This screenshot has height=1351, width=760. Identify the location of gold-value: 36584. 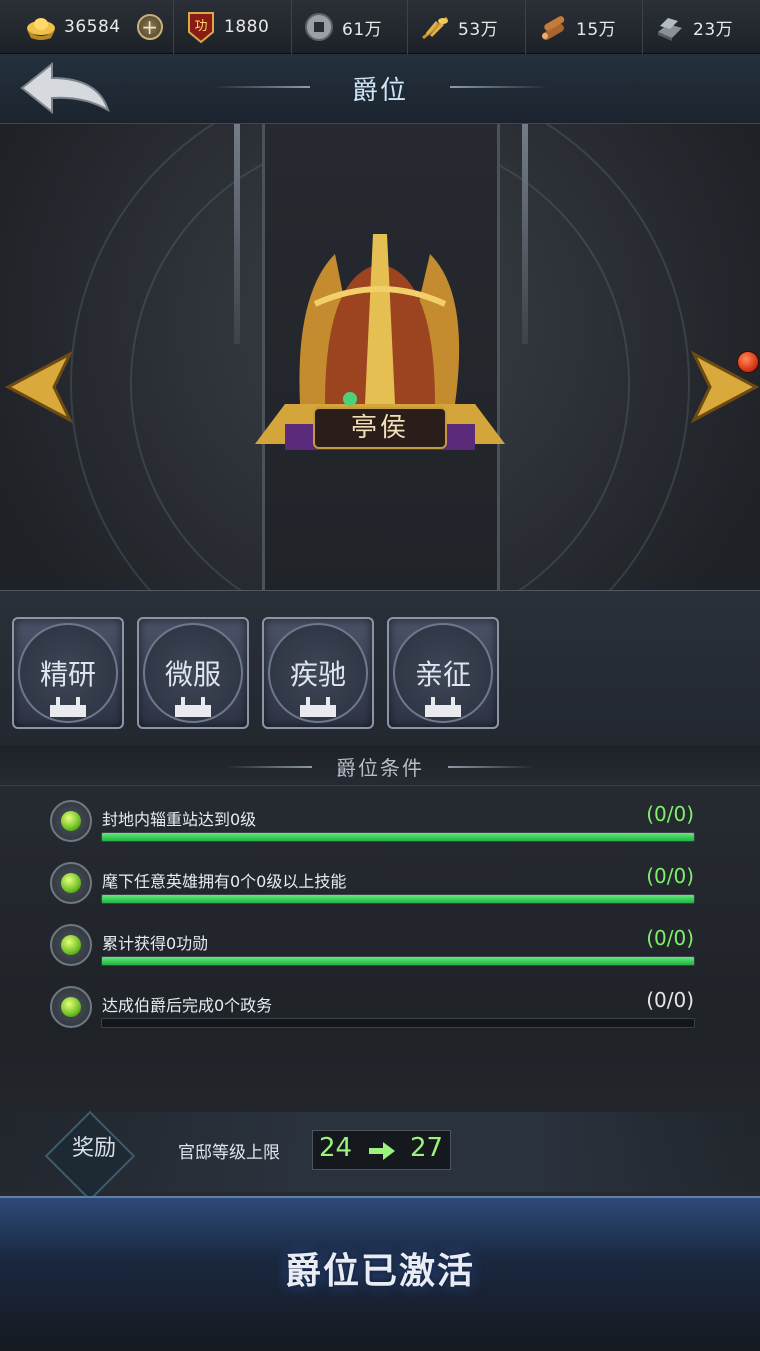
(92, 27).